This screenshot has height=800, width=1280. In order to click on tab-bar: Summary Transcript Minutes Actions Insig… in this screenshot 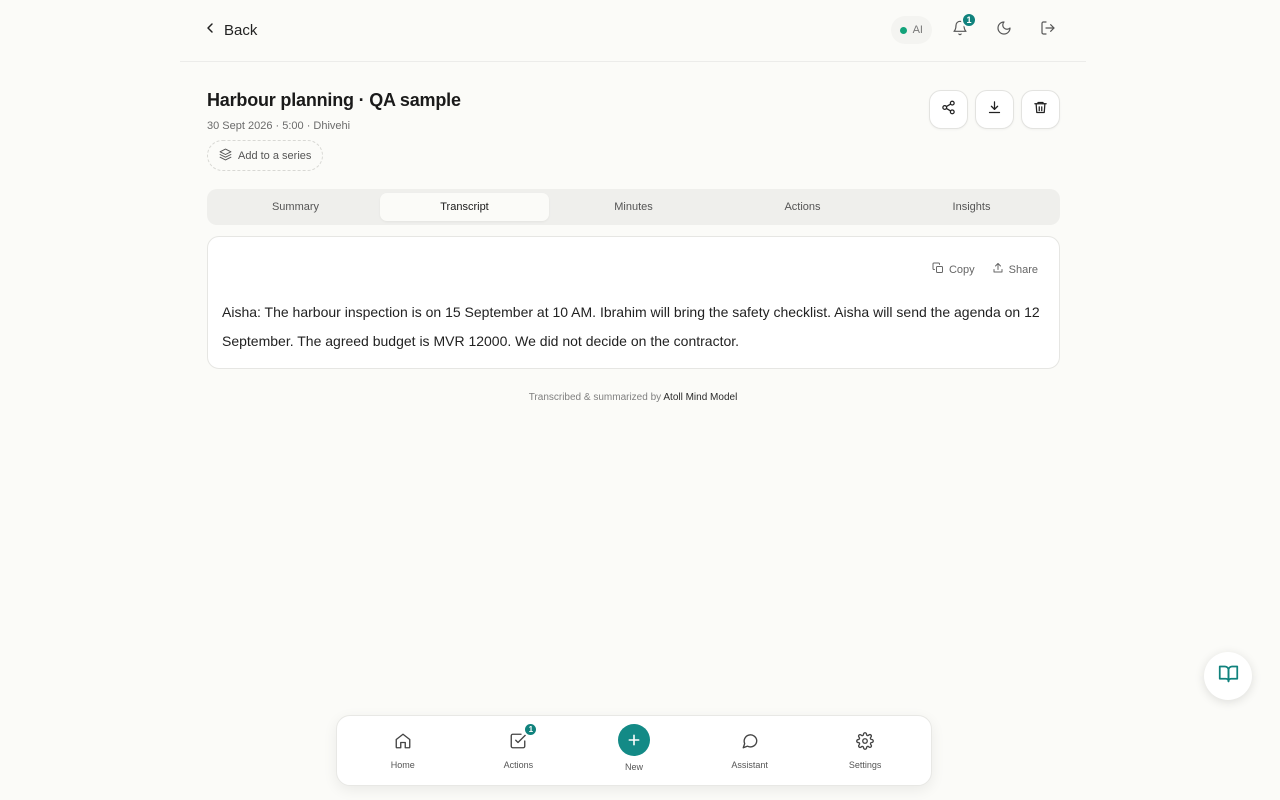, I will do `click(633, 207)`.